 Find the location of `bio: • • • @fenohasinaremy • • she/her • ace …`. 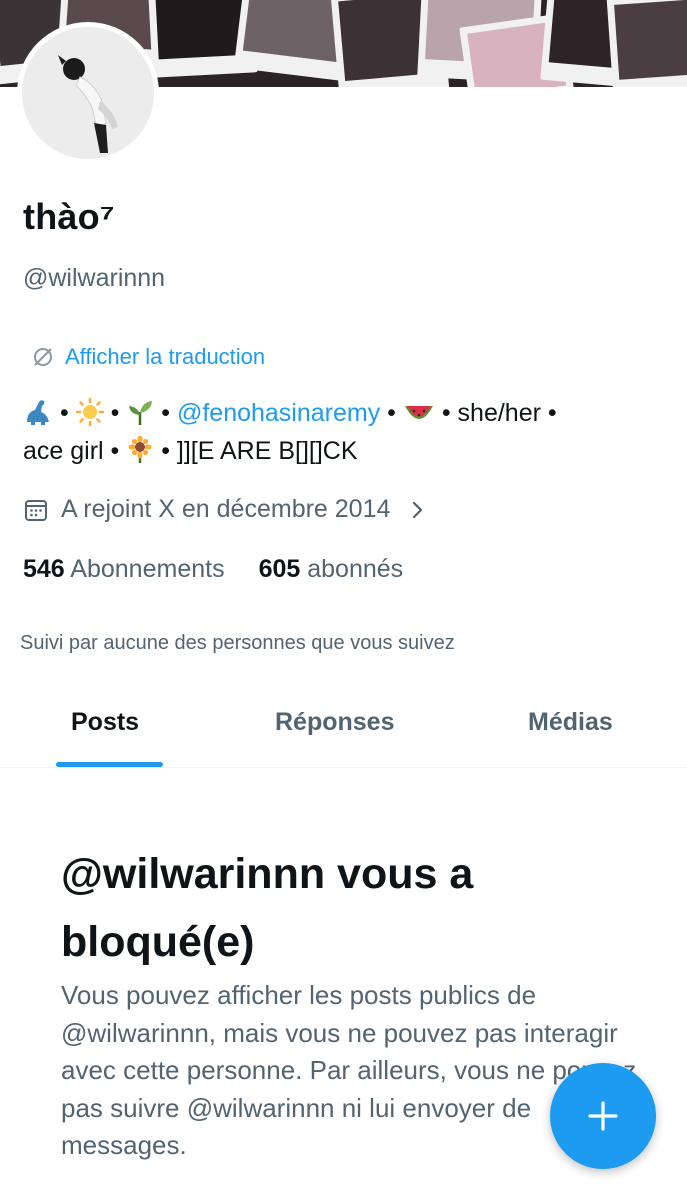

bio: • • • @fenohasinaremy • • she/her • ace … is located at coordinates (343, 432).